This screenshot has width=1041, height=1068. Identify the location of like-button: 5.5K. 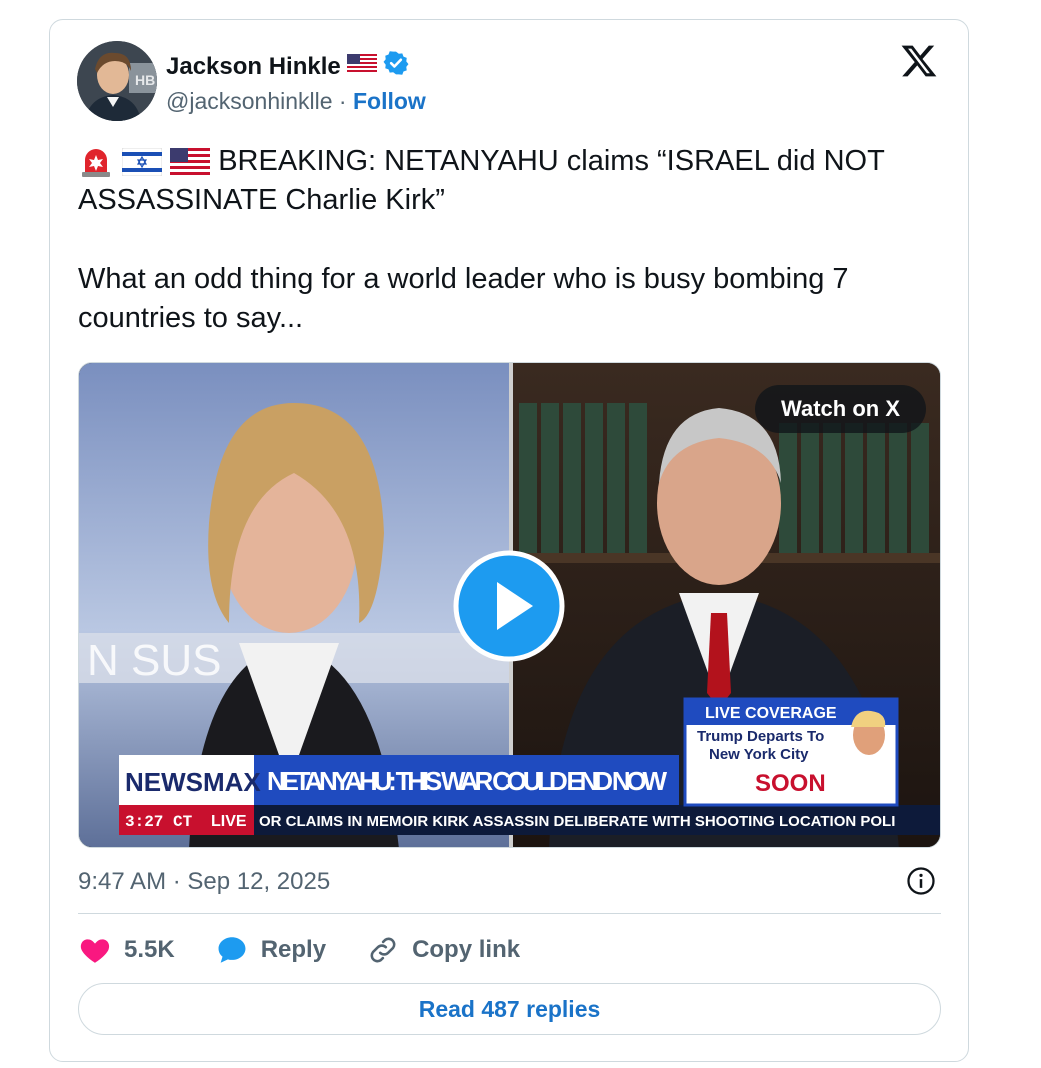
(126, 950).